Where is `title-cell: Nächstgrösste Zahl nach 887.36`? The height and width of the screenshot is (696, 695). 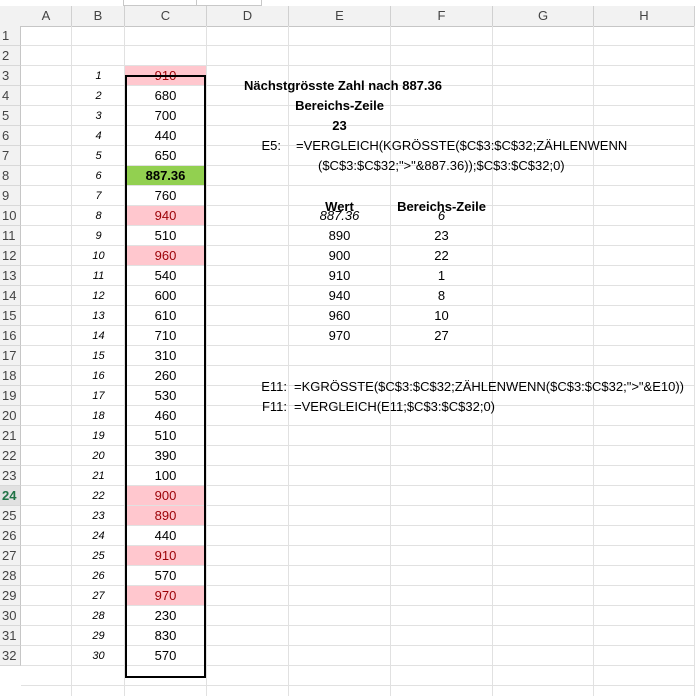 title-cell: Nächstgrösste Zahl nach 887.36 is located at coordinates (343, 86).